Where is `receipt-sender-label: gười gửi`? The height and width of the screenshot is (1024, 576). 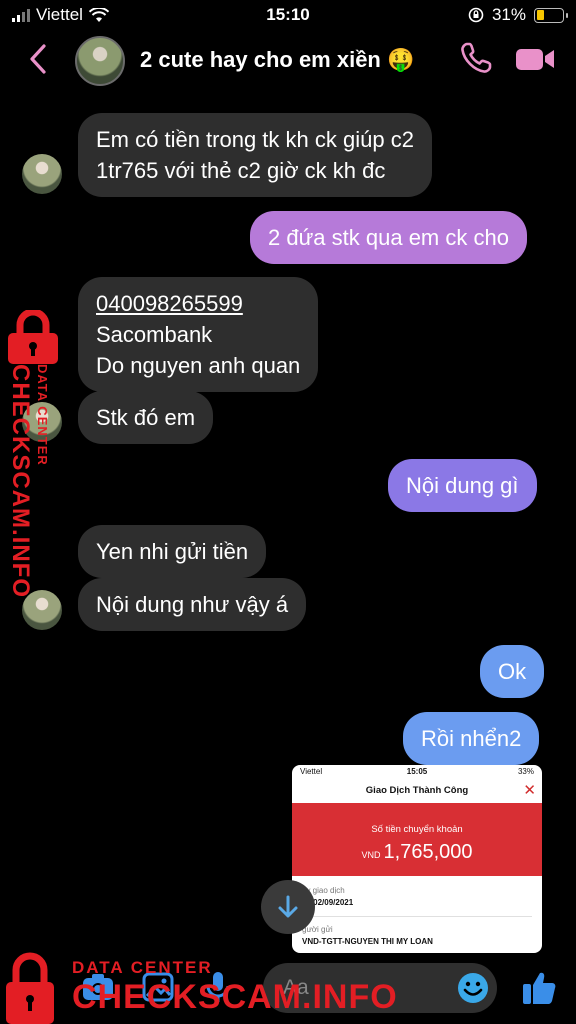 receipt-sender-label: gười gửi is located at coordinates (317, 929).